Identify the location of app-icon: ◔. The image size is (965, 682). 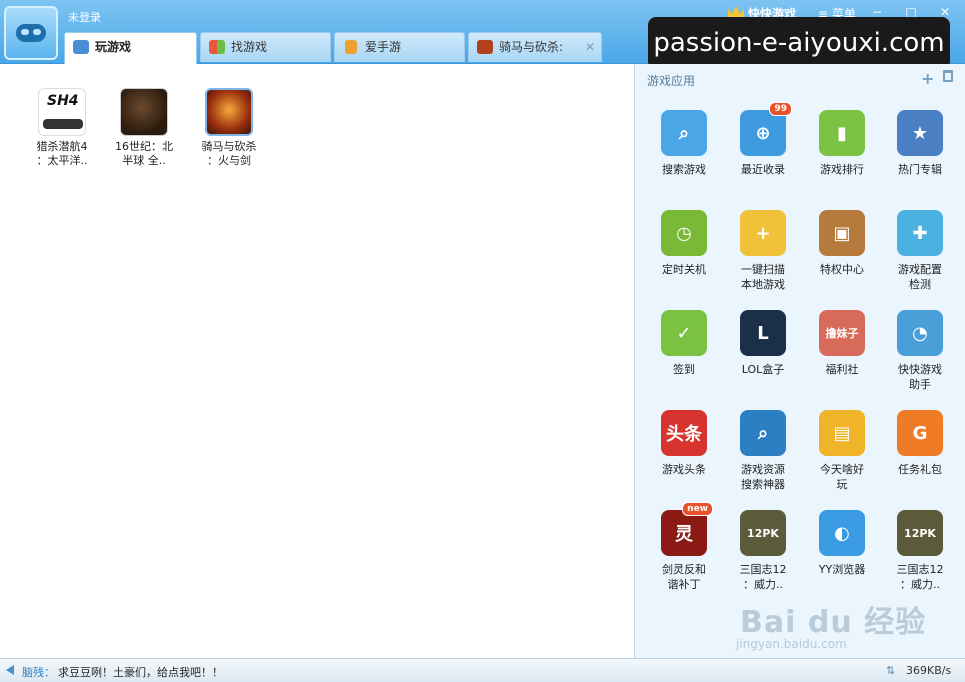
(920, 333).